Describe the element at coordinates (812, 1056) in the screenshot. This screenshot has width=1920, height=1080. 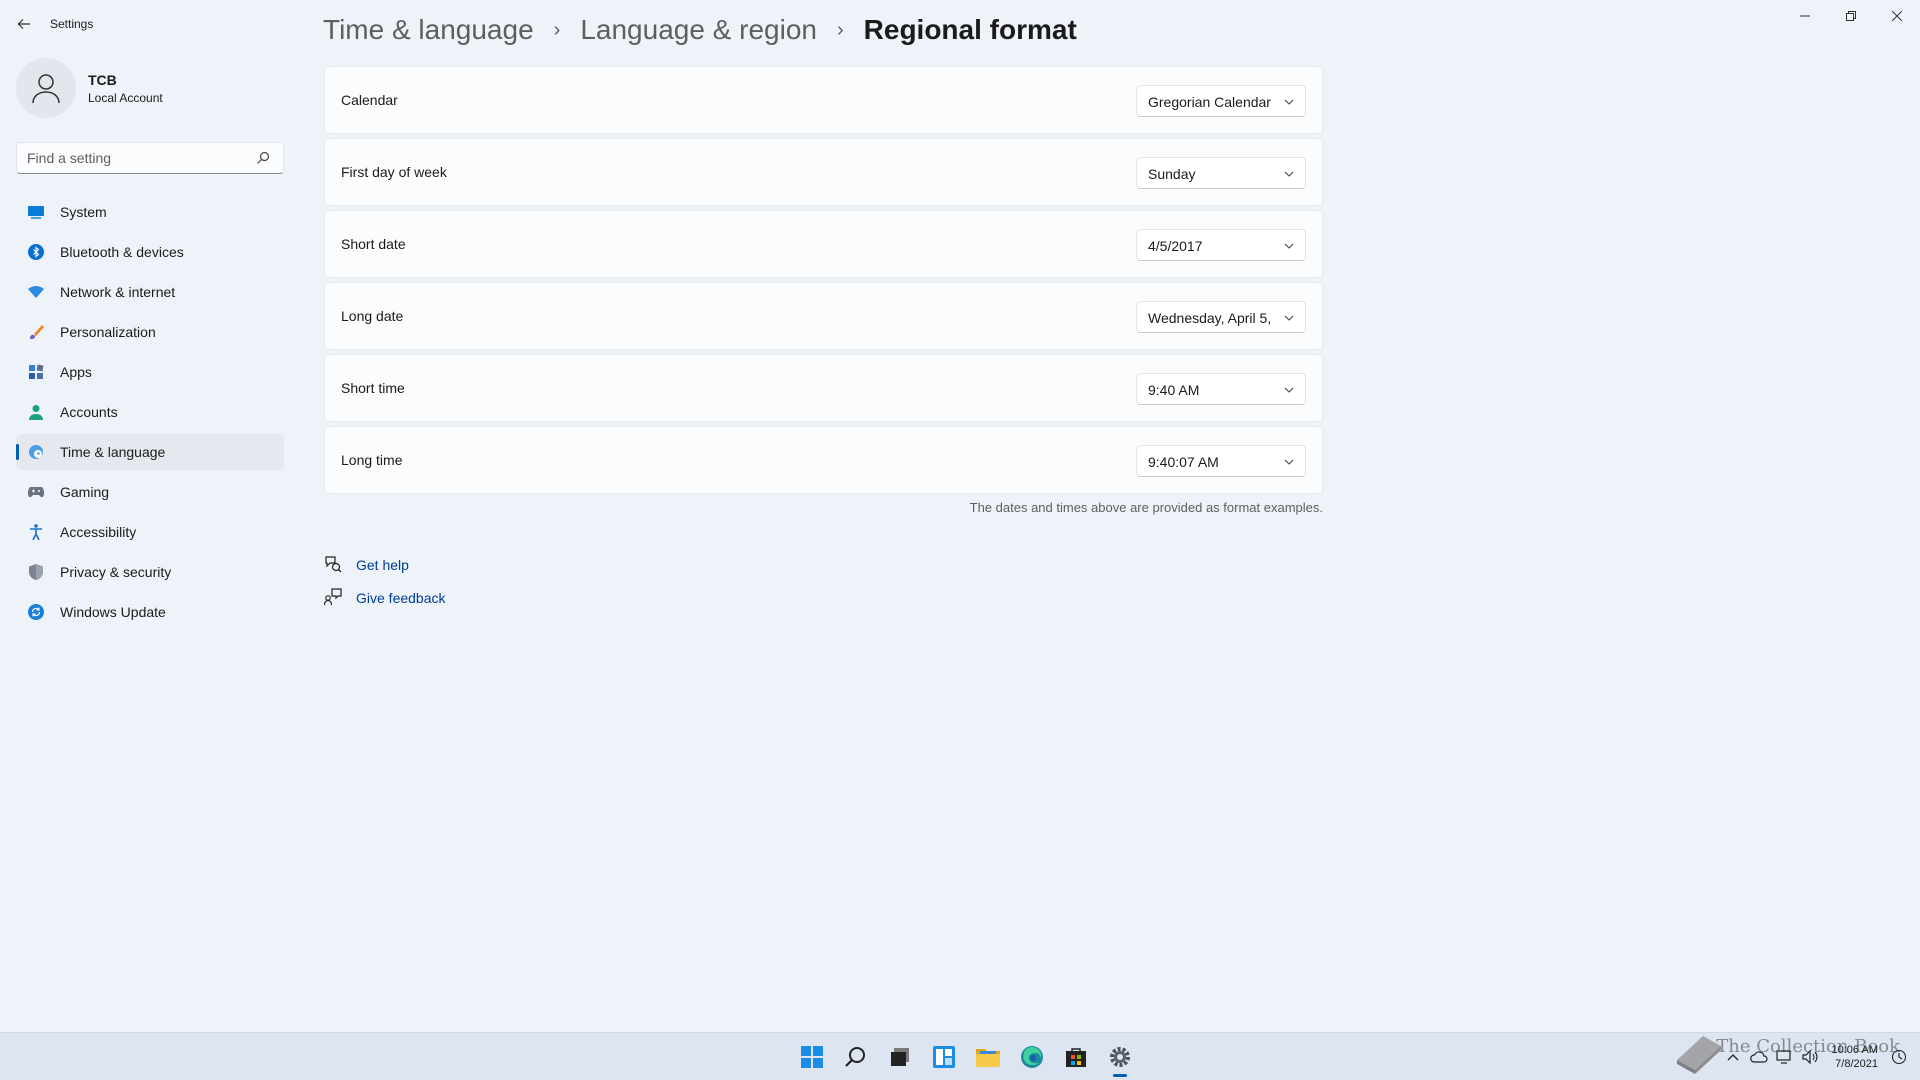
I see `windows-start-icon` at that location.